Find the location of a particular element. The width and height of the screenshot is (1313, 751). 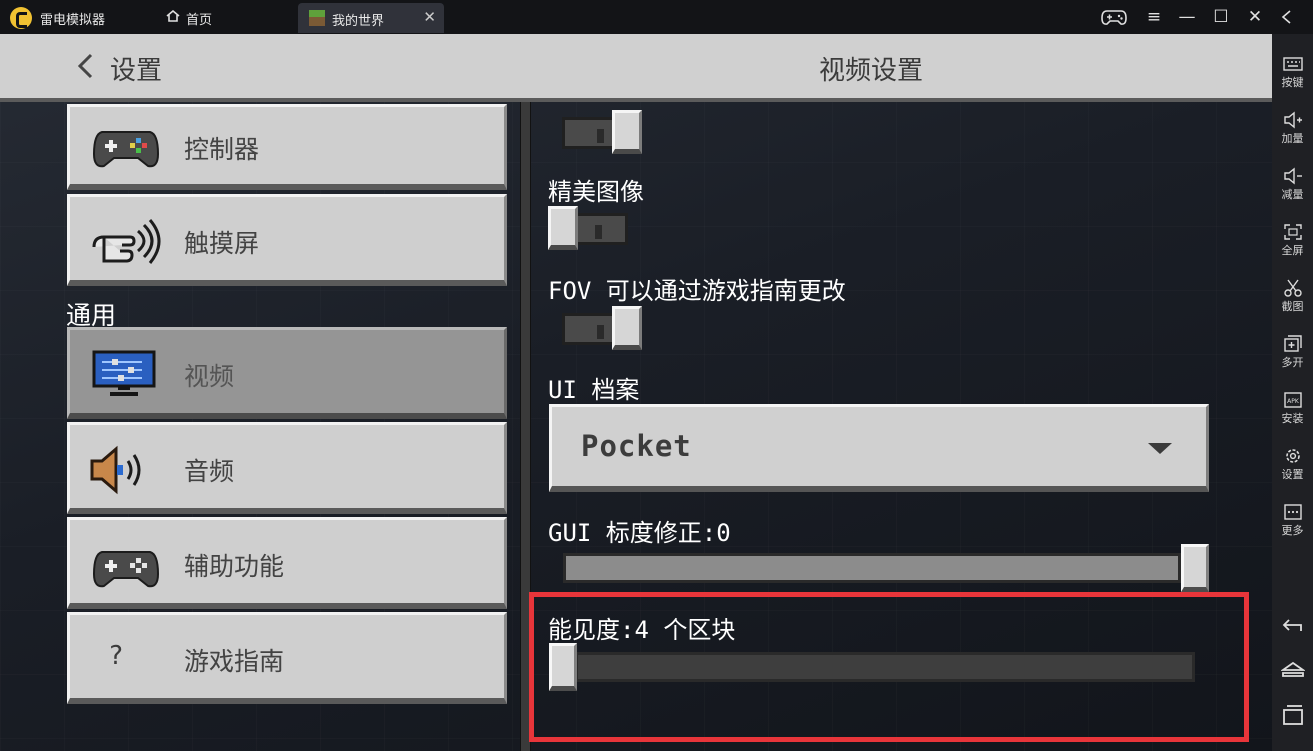

sidebar-item-install: APK 安装 is located at coordinates (1292, 407).